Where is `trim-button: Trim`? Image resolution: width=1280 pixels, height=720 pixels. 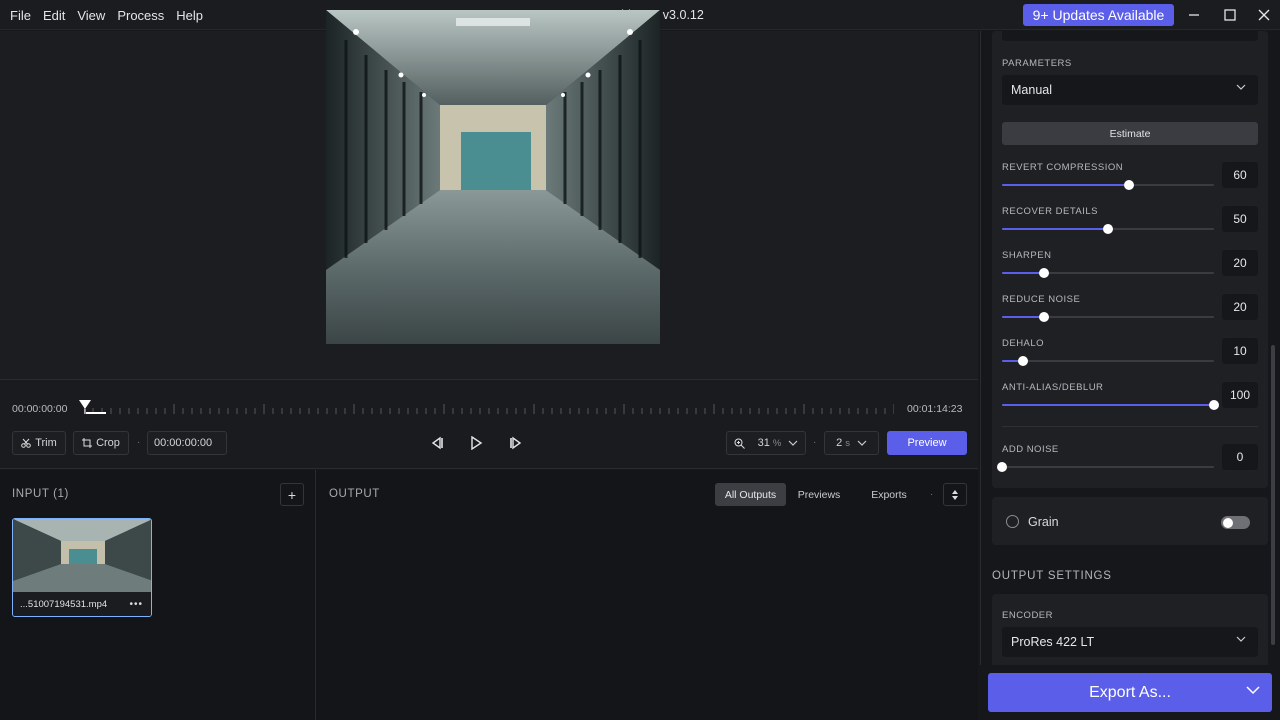 trim-button: Trim is located at coordinates (39, 443).